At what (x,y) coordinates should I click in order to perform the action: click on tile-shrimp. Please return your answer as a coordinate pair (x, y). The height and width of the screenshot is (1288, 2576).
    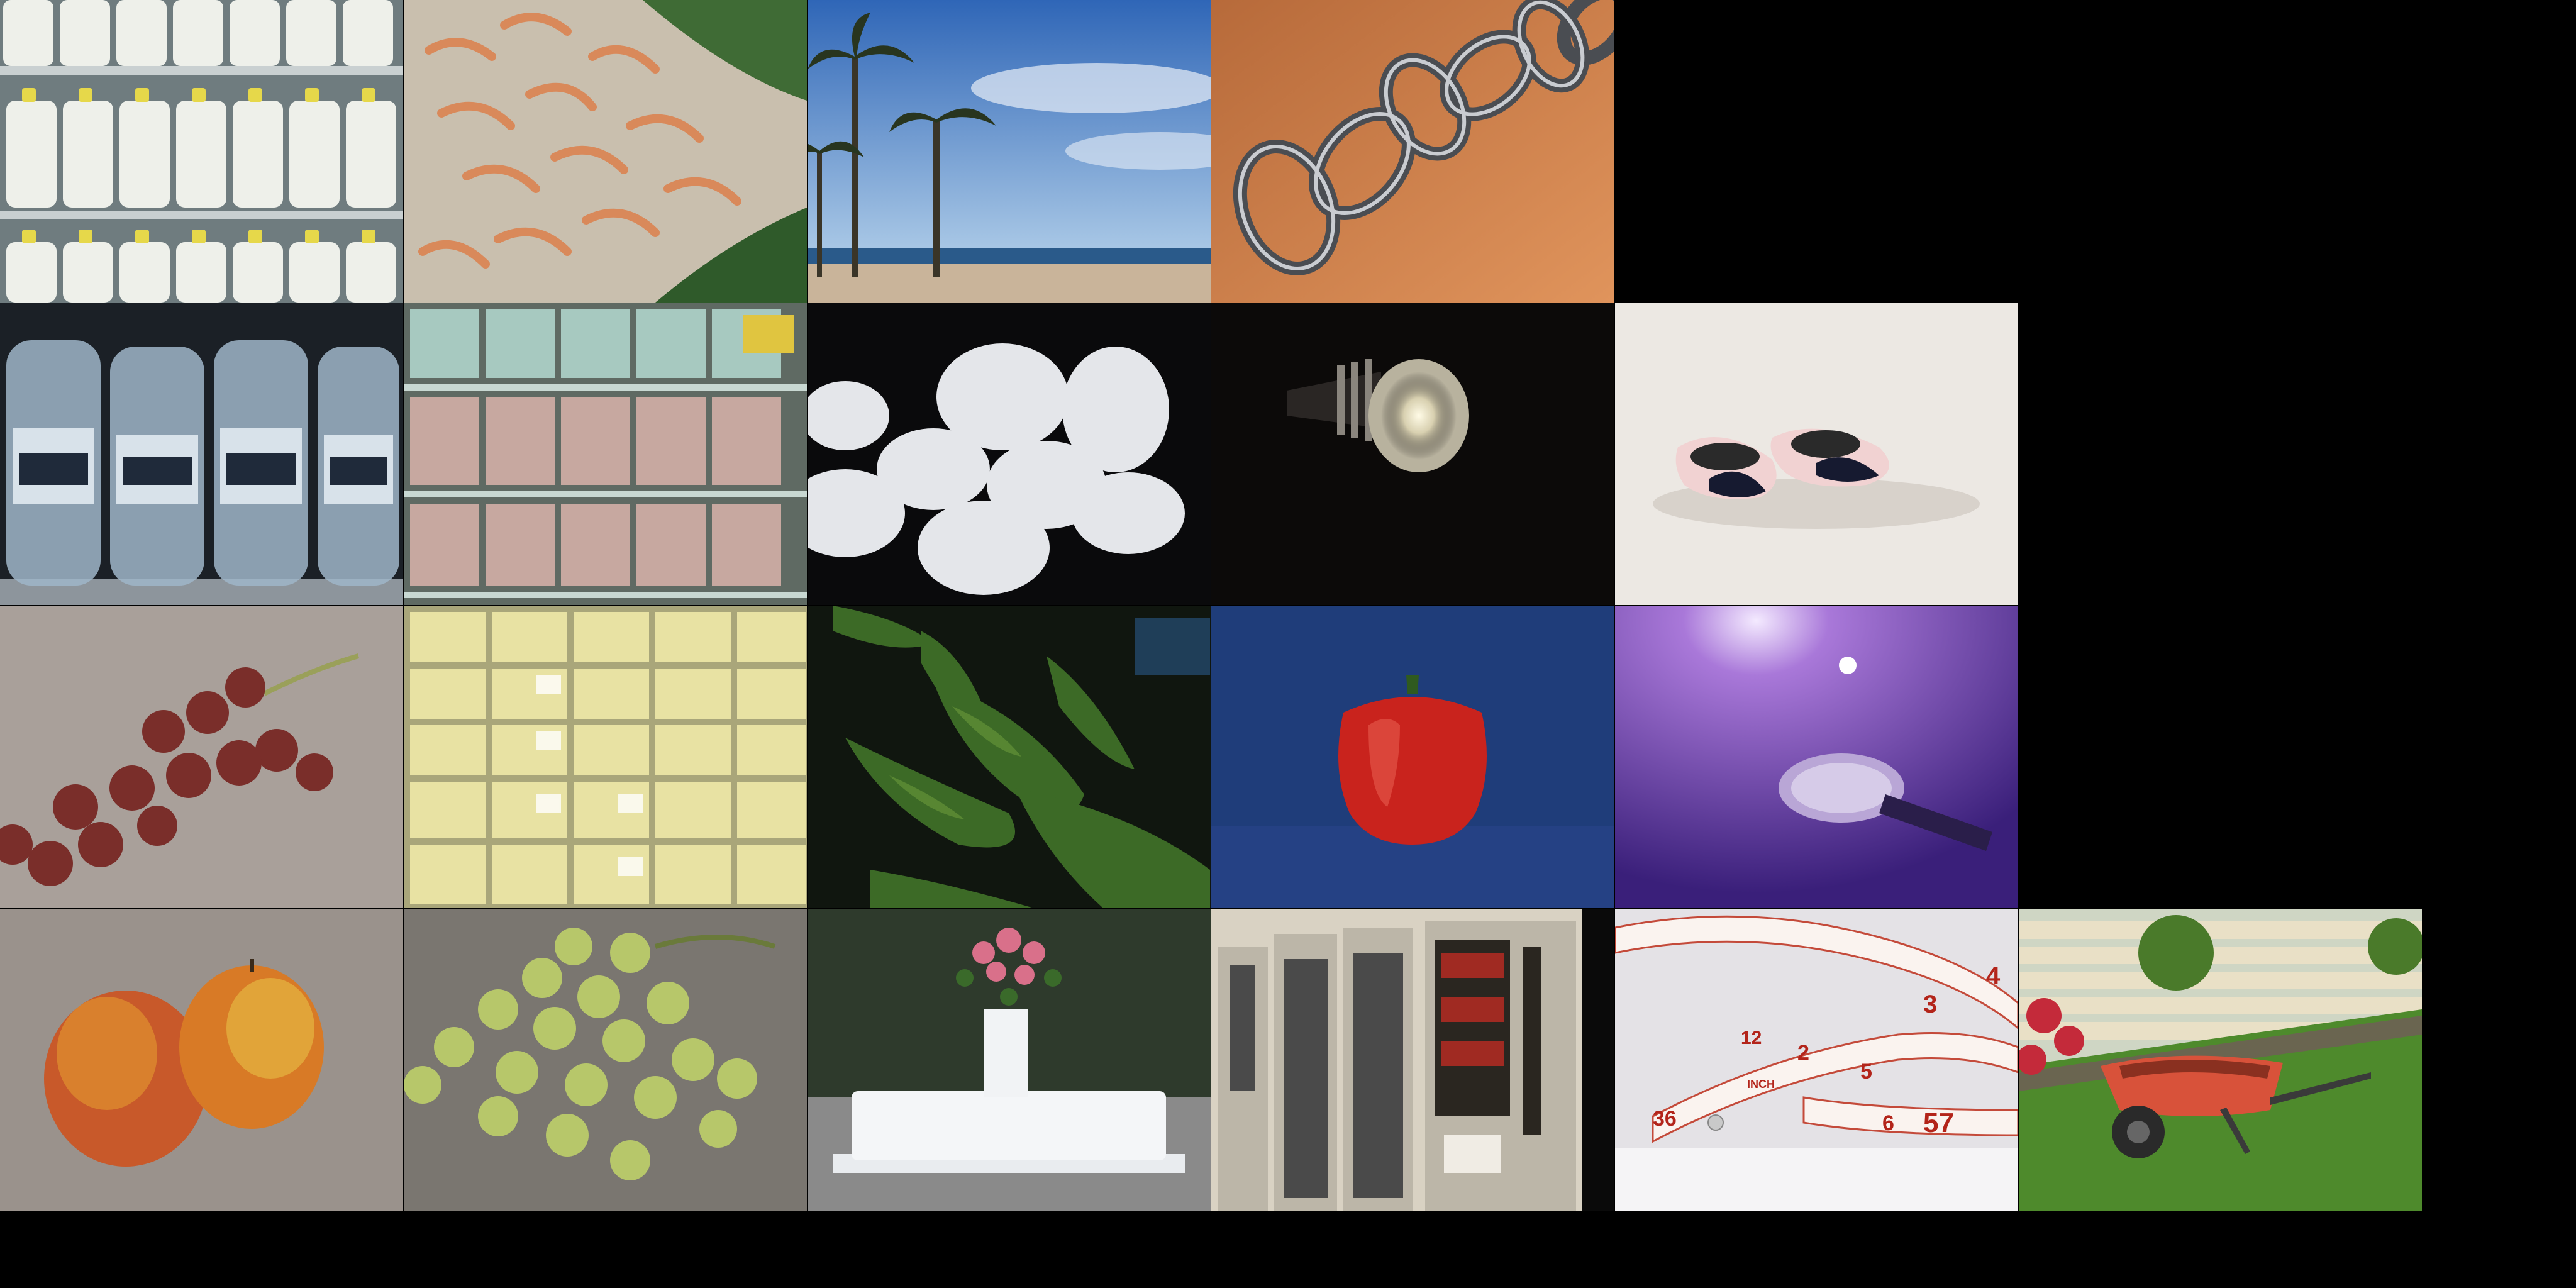
    Looking at the image, I should click on (605, 151).